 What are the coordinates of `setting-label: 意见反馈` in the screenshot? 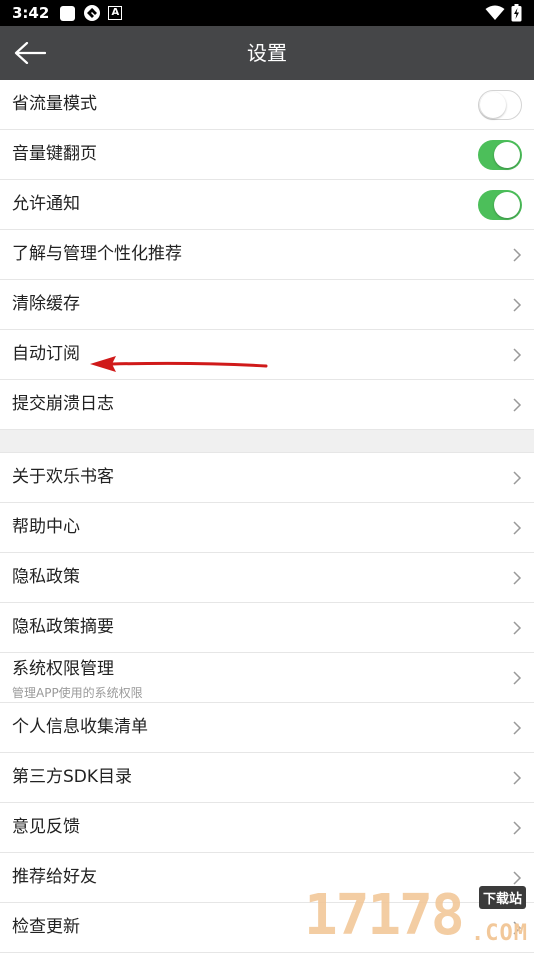 It's located at (46, 827).